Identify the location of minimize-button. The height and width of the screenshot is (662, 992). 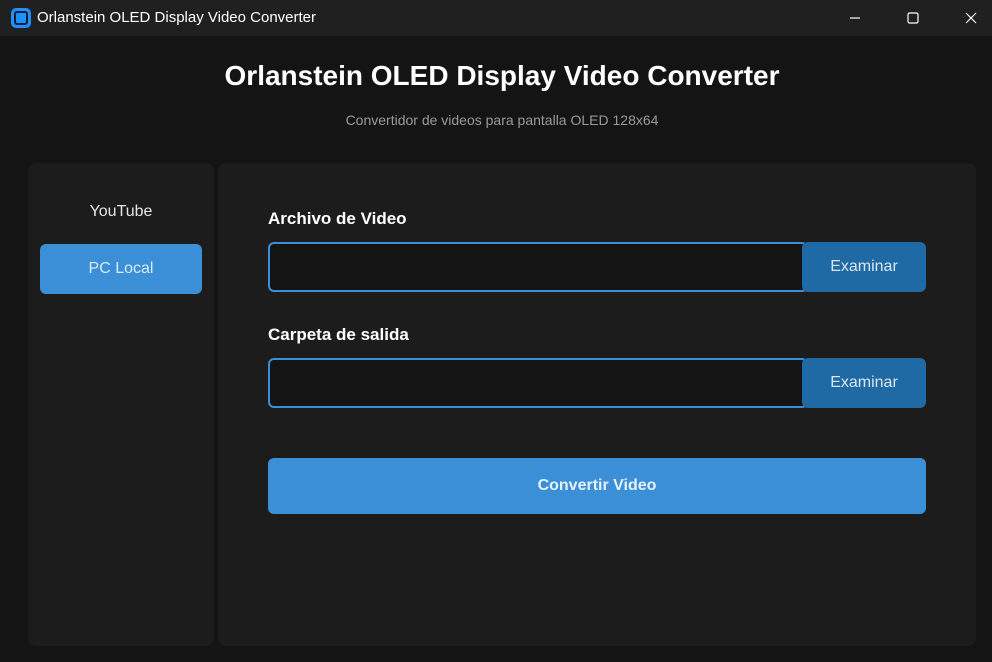
(855, 18).